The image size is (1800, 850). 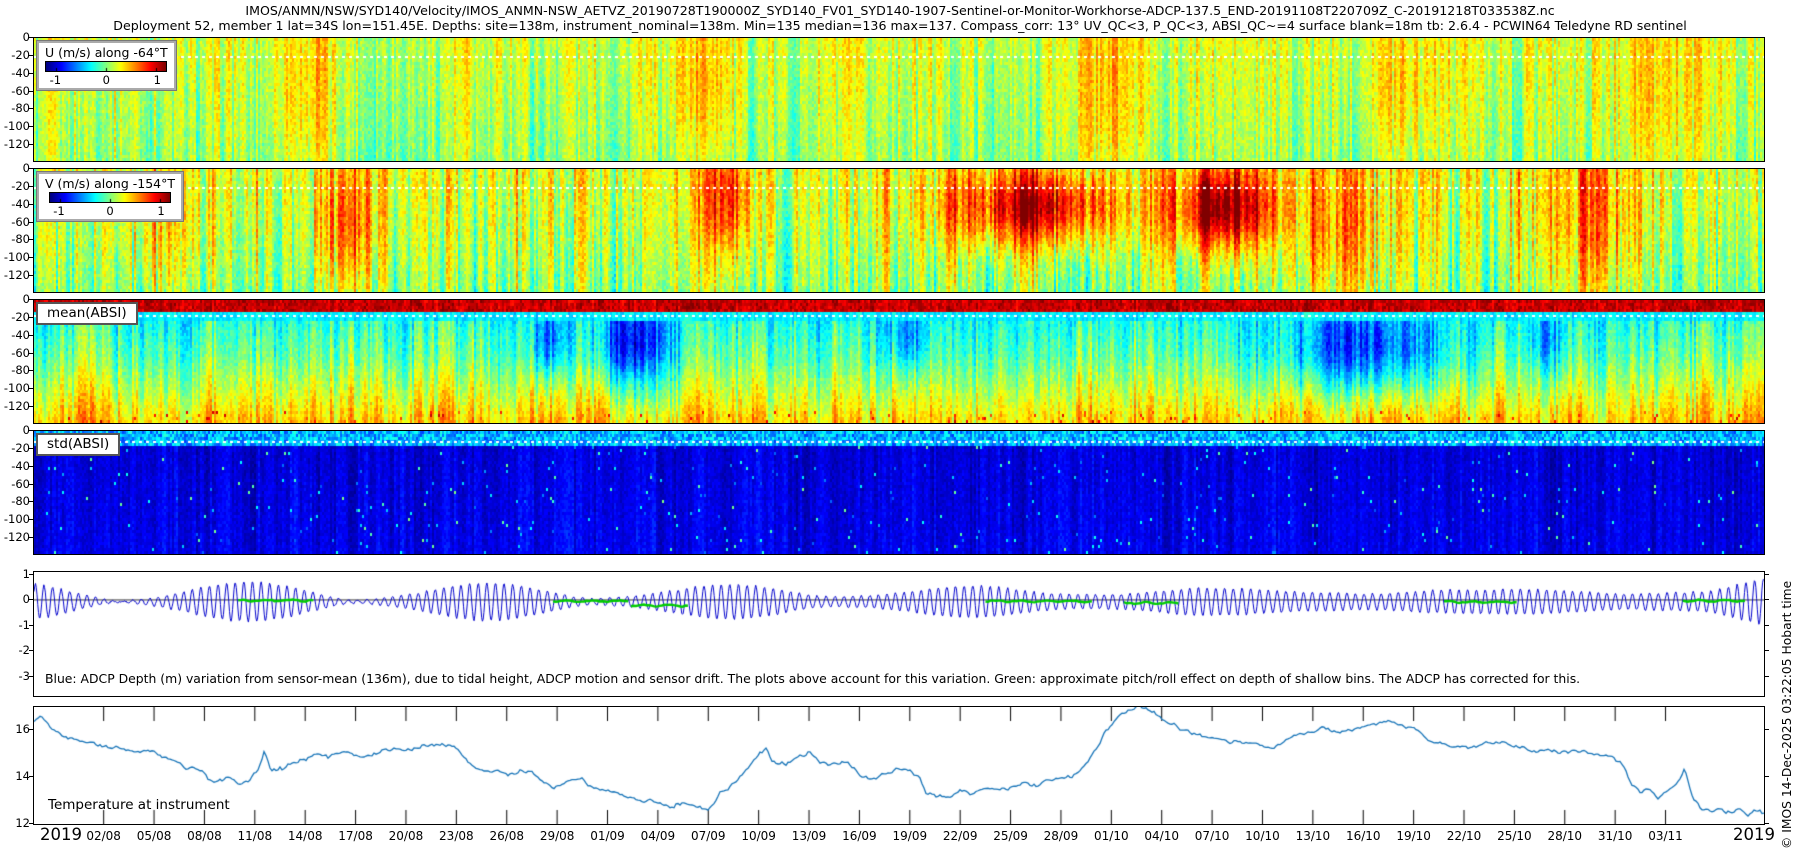 What do you see at coordinates (110, 196) in the screenshot?
I see `v-colorbar-legend: V (m/s) along -154°T -1 0 1` at bounding box center [110, 196].